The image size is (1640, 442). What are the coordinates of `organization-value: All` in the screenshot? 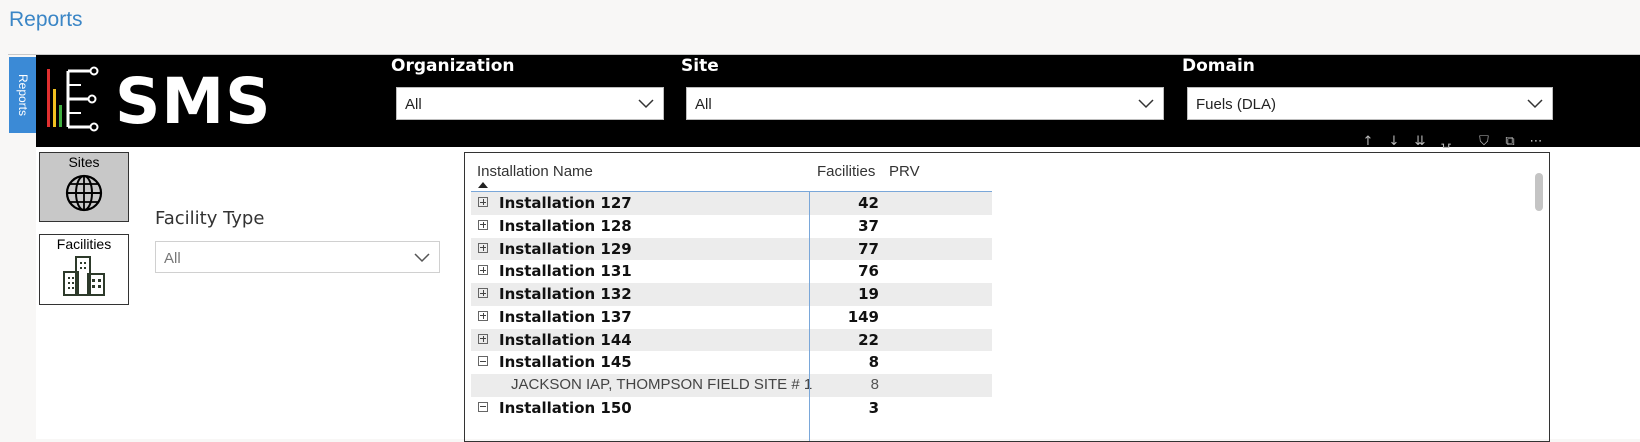 It's located at (413, 104).